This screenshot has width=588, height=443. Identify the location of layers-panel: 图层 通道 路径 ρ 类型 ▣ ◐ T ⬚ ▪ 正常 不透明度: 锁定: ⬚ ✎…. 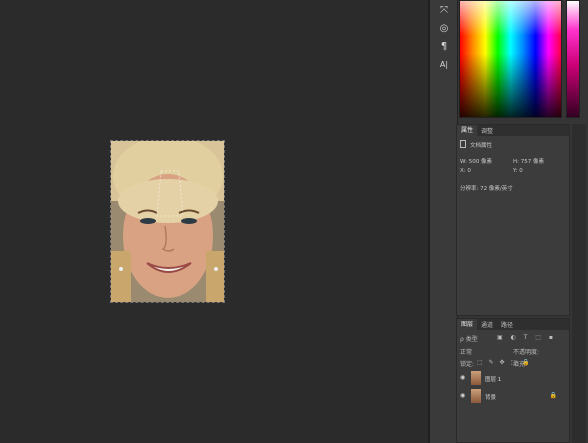
(513, 380).